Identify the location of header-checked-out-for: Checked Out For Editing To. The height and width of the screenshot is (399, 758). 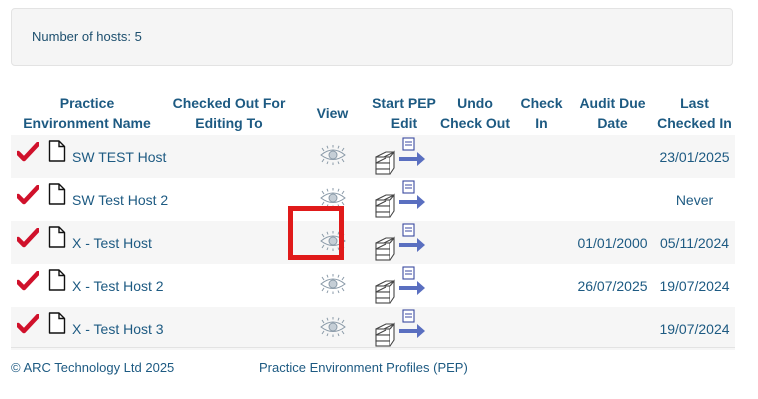
(229, 112).